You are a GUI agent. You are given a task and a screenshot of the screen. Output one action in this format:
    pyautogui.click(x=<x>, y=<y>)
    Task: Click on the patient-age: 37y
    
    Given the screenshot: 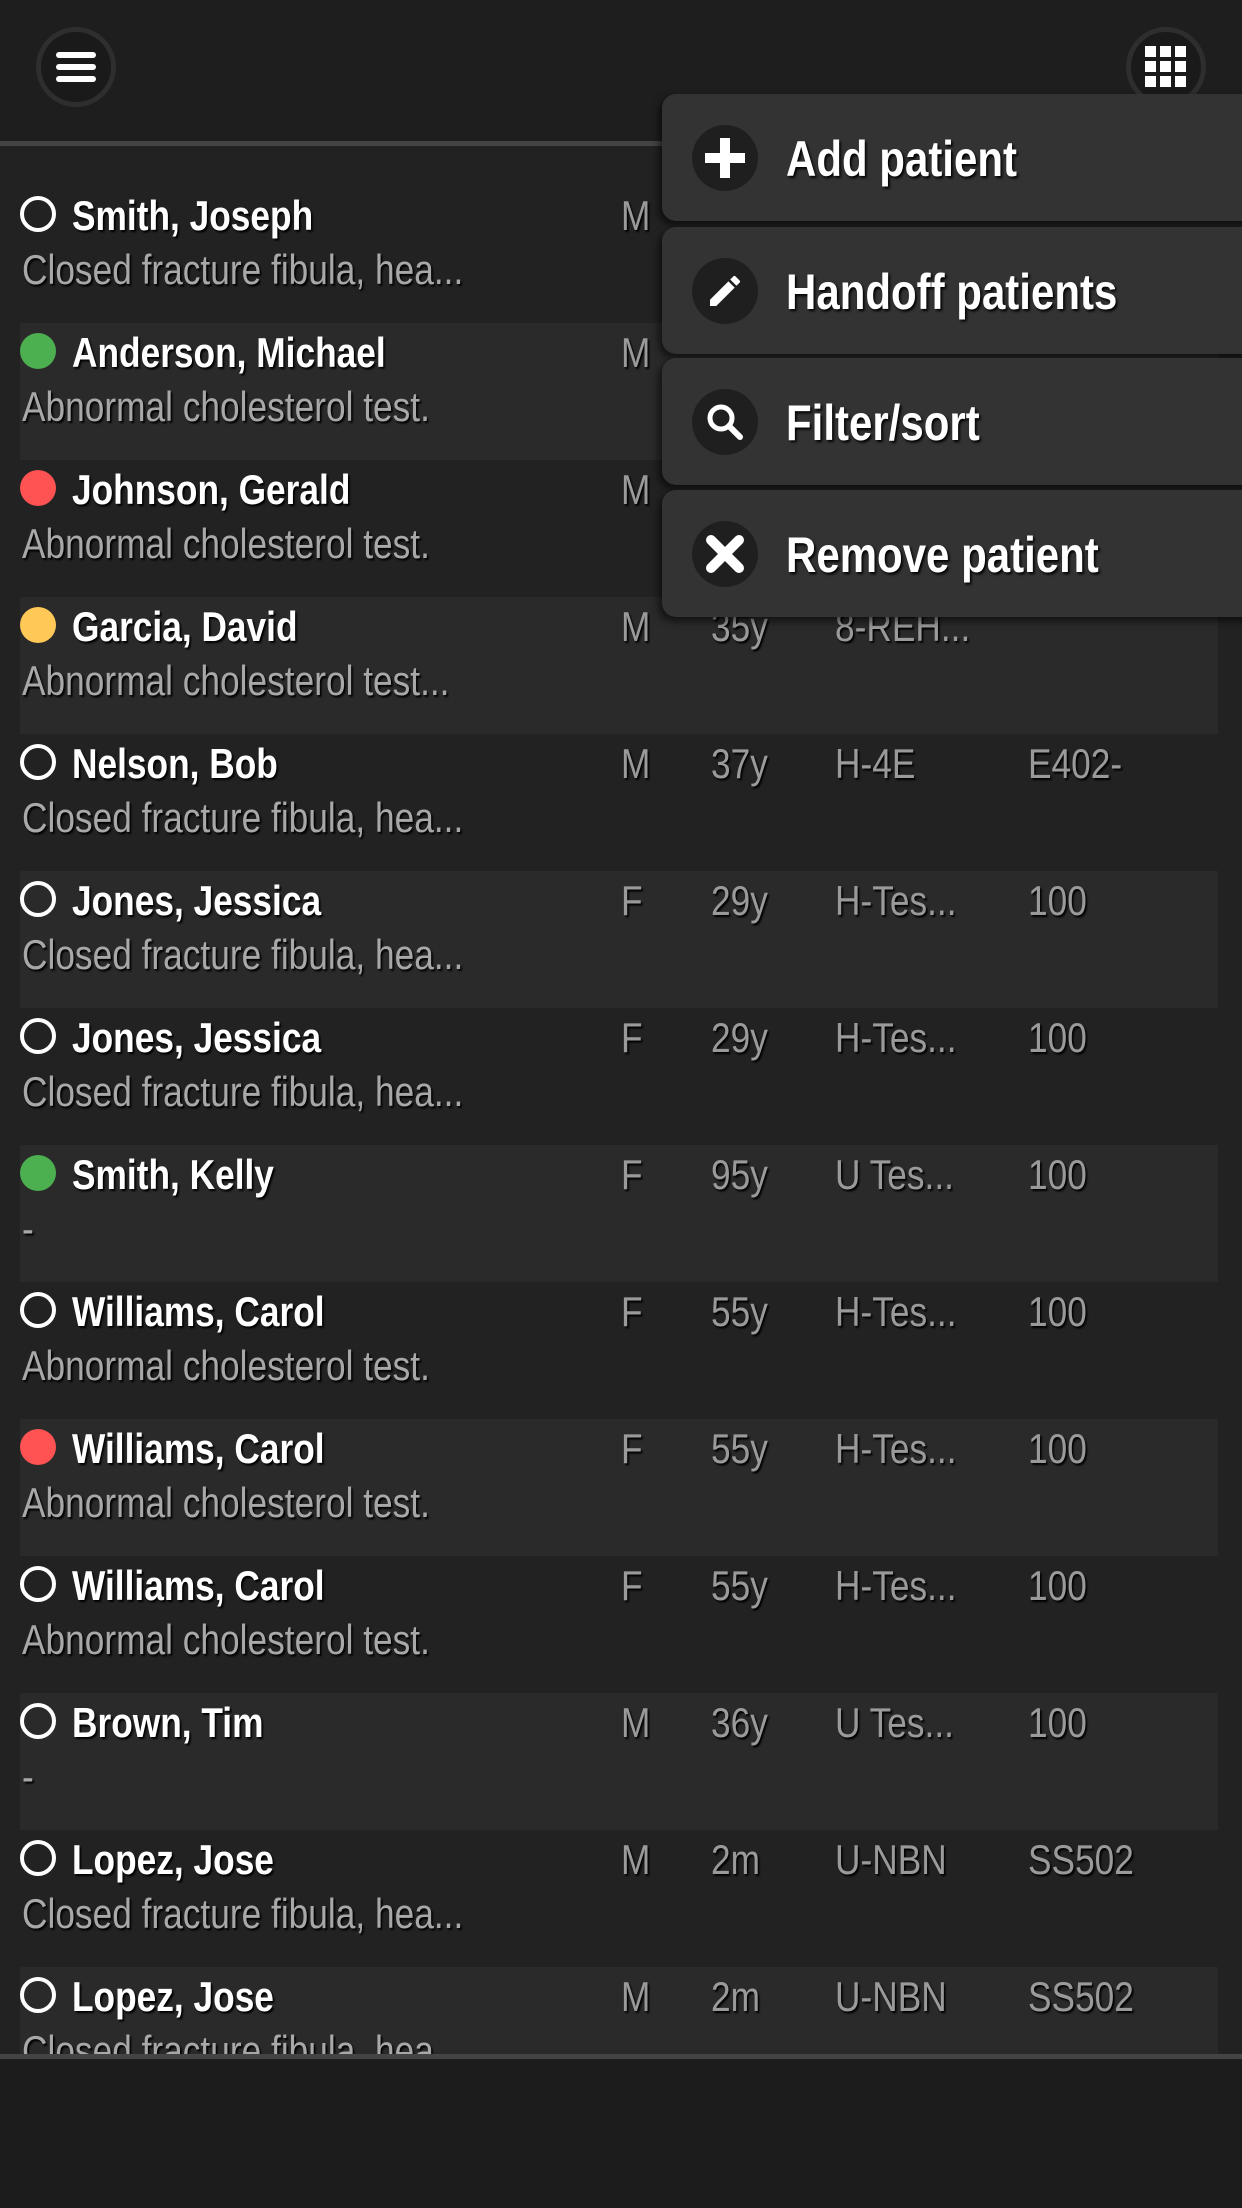 What is the action you would take?
    pyautogui.click(x=739, y=763)
    